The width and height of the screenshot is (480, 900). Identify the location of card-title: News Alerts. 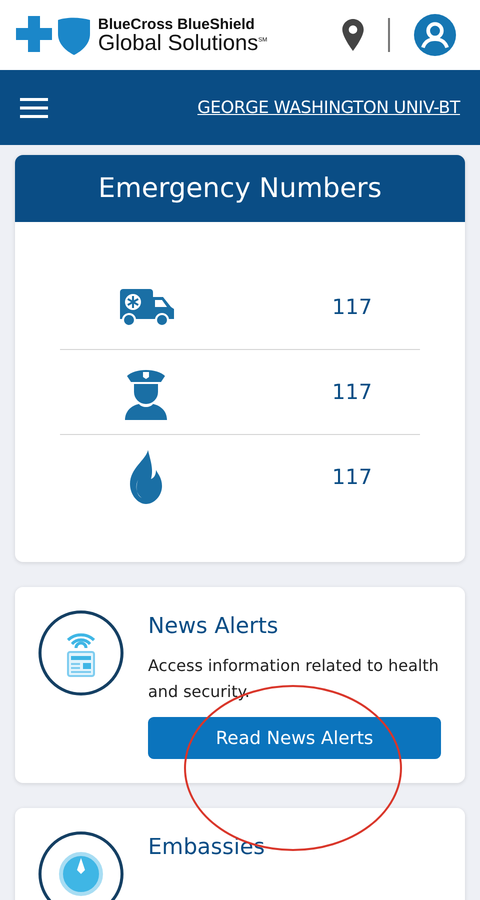
(214, 626).